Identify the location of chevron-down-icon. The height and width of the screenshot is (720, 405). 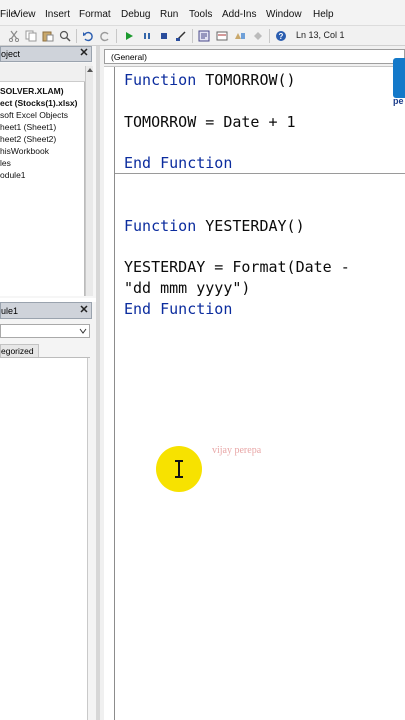
(83, 331).